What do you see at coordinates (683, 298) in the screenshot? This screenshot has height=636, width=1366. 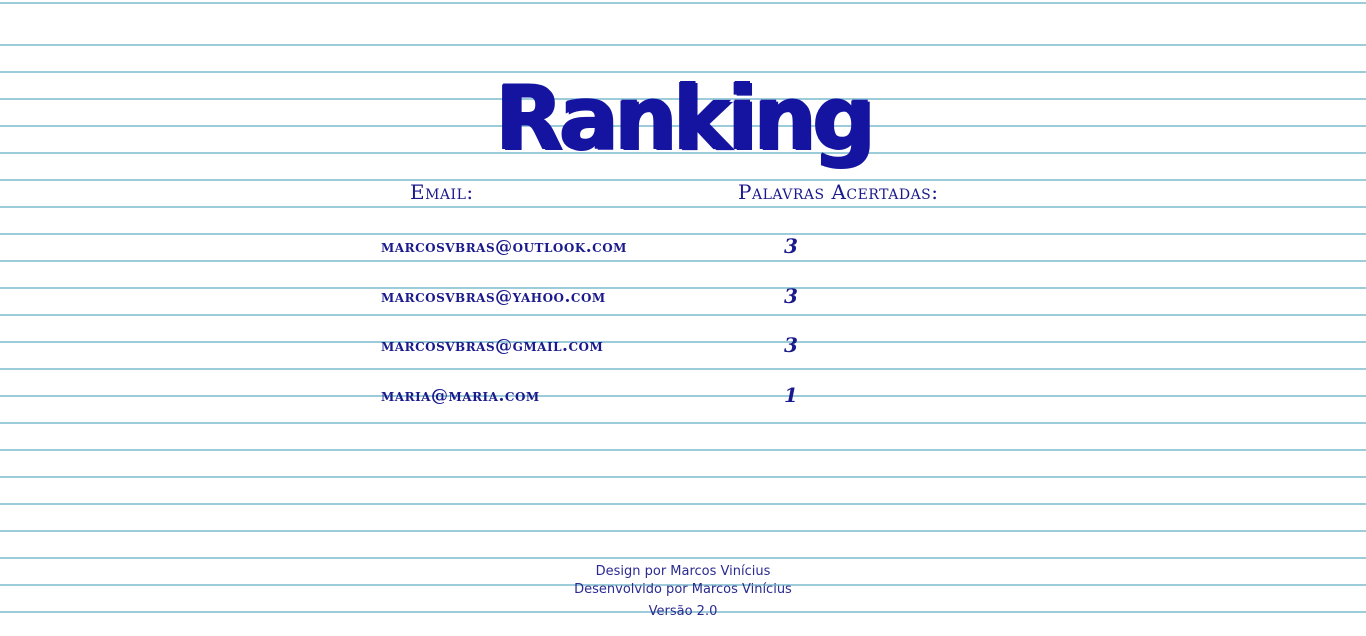 I see `ranking-row: marcosvbras@yahoo.com 3` at bounding box center [683, 298].